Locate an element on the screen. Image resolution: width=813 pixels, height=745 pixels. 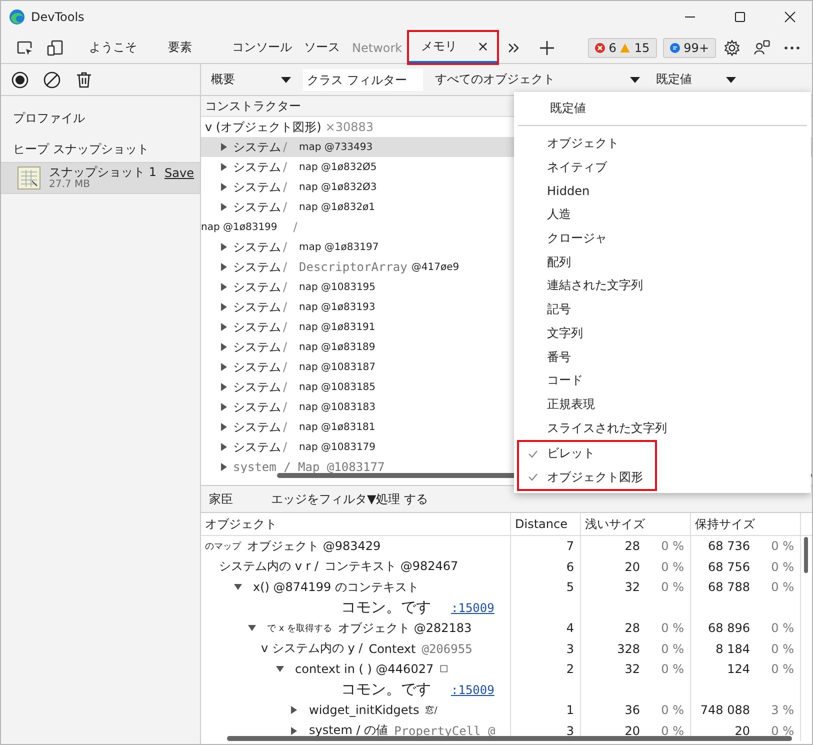
group-label: v (オブジェクト図形) is located at coordinates (263, 127).